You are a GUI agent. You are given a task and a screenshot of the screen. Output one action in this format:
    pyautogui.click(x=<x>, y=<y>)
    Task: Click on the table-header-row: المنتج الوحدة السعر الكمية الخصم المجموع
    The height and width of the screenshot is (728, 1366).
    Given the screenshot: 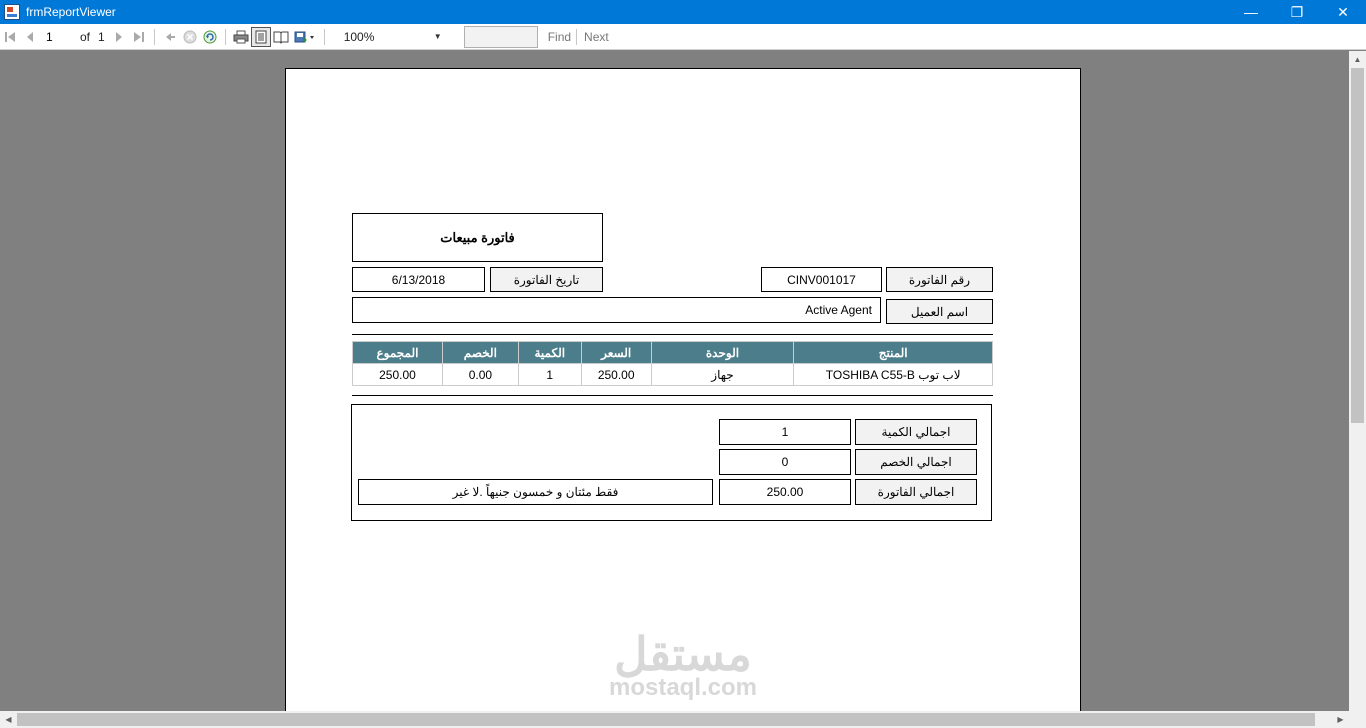 What is the action you would take?
    pyautogui.click(x=672, y=352)
    